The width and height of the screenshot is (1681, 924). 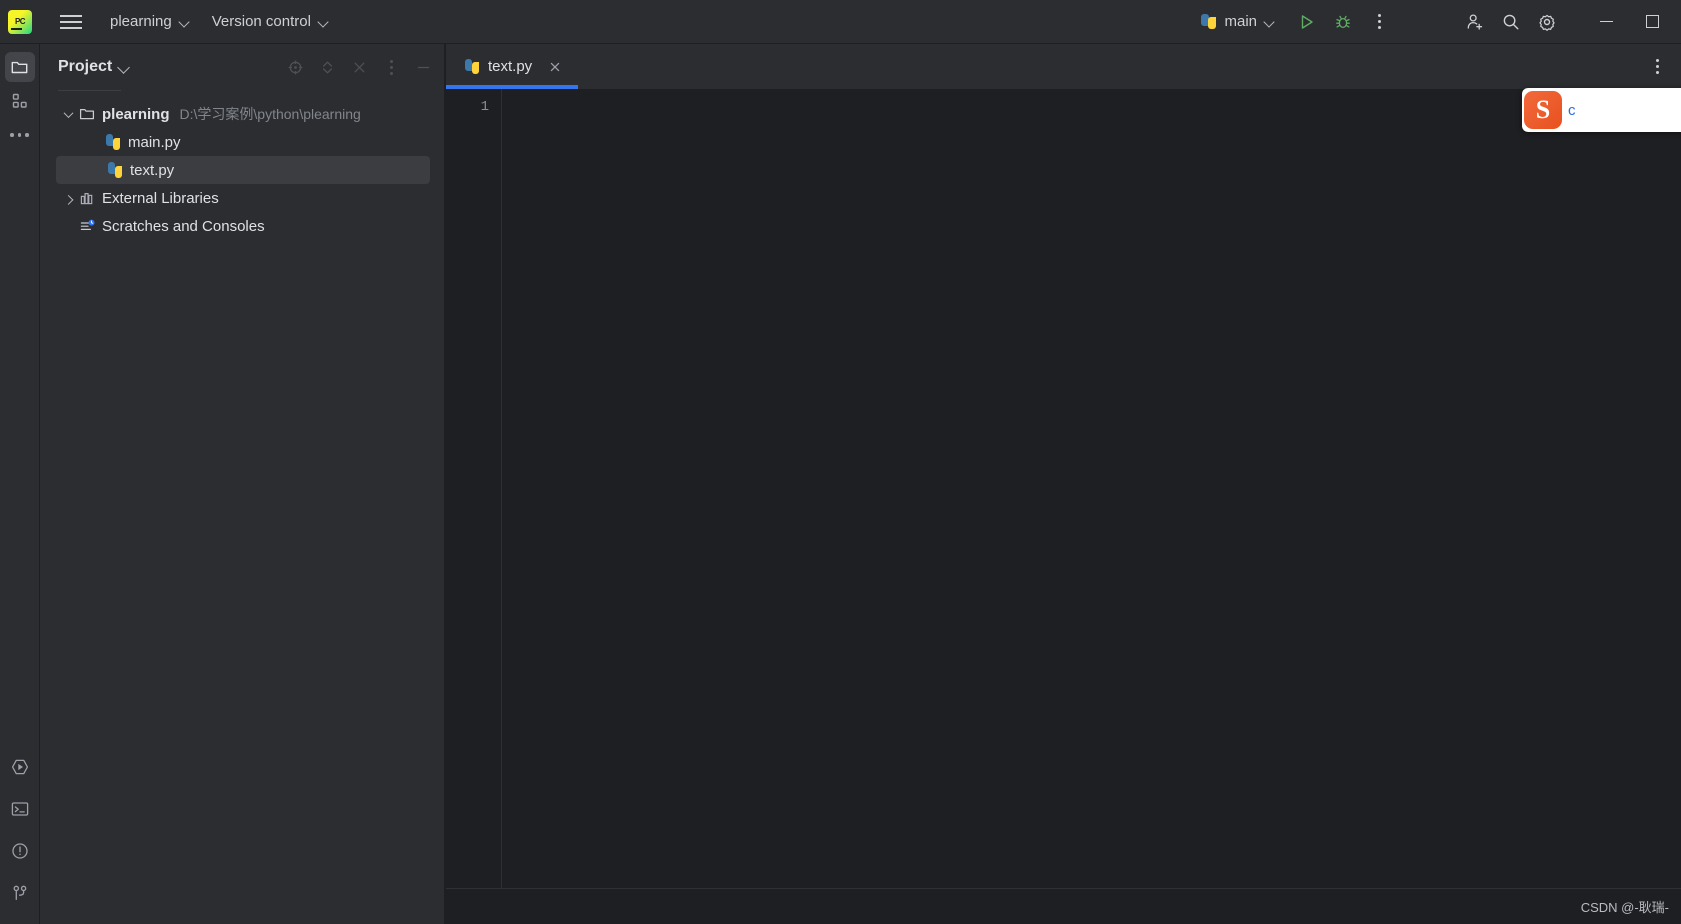 I want to click on tree-node-scratches-and-consoles: Scratches and Consoles, so click(x=242, y=226).